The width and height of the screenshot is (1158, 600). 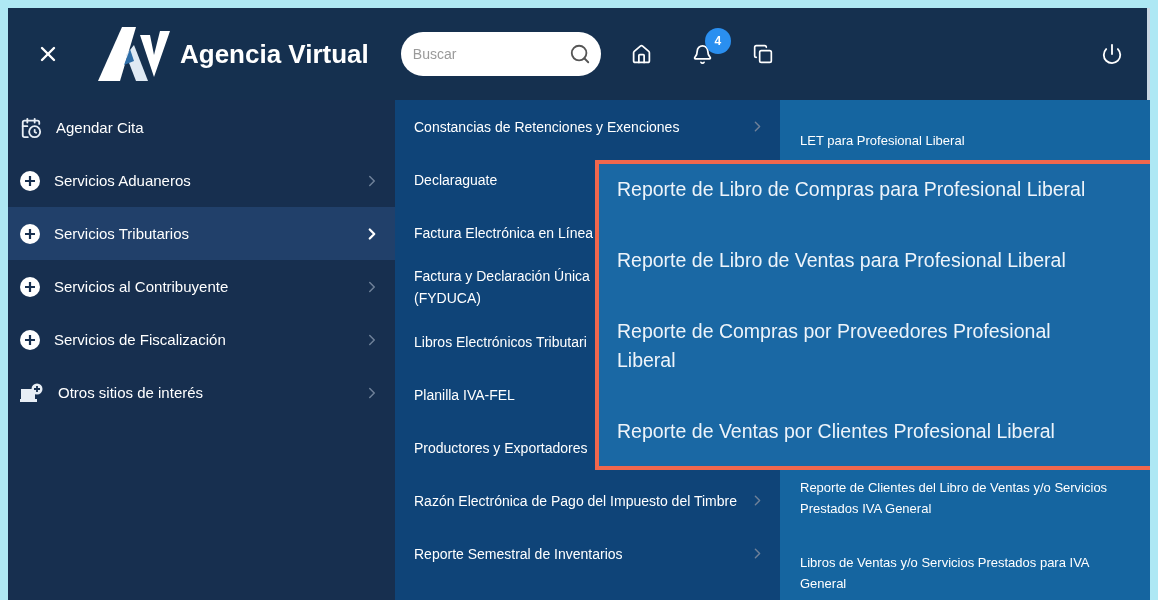 I want to click on submenu-item: Constancias de Retenciones y Exenciones, so click(x=587, y=126).